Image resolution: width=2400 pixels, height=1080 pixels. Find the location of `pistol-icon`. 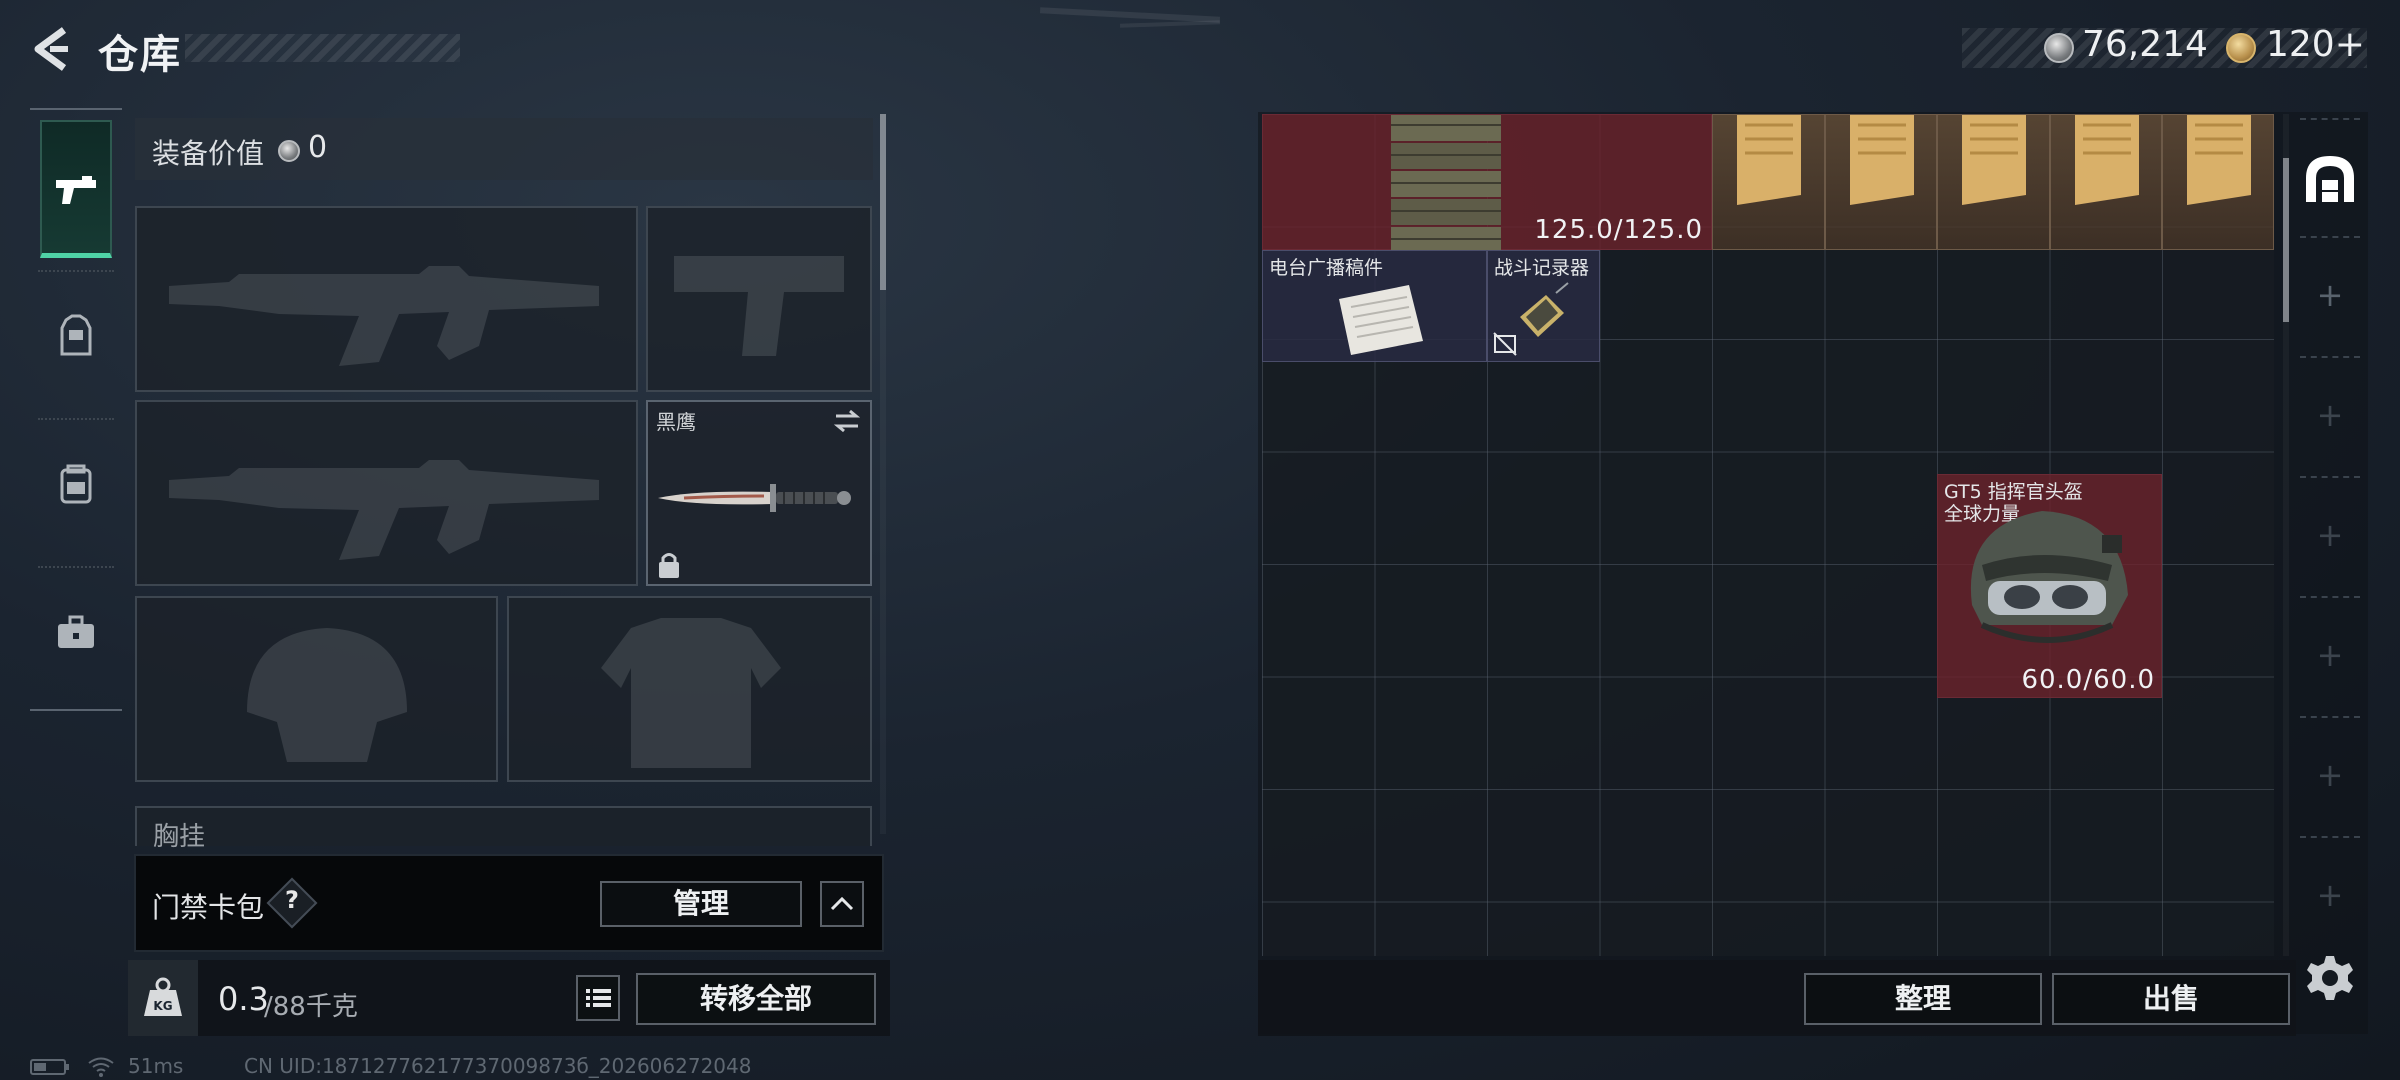

pistol-icon is located at coordinates (76, 190).